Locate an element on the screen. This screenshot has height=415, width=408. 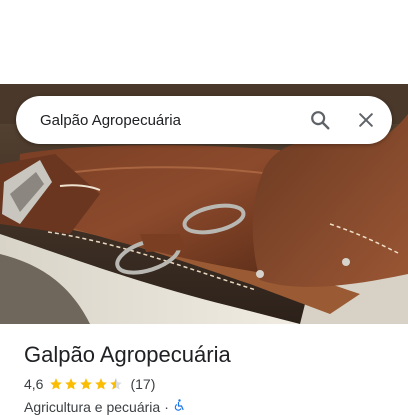
review-count: (17) is located at coordinates (142, 384).